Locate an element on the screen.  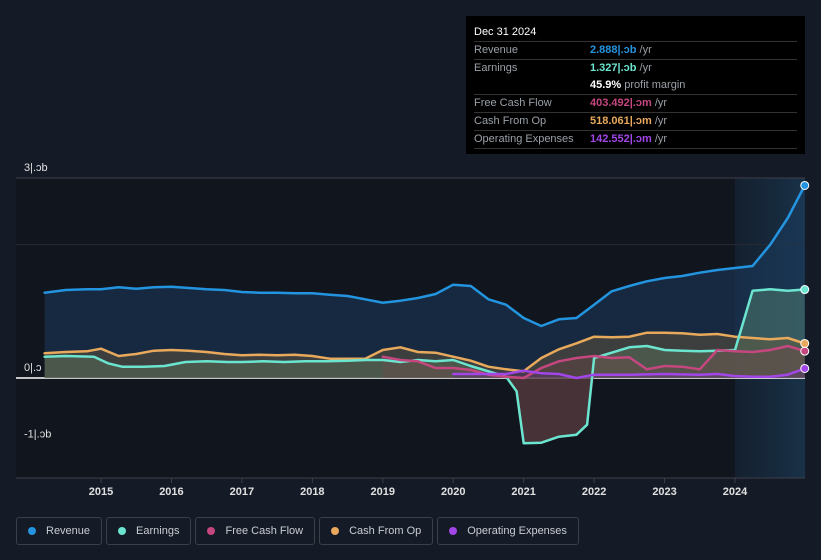
tooltip-row-label: Operating Expenses is located at coordinates (524, 139).